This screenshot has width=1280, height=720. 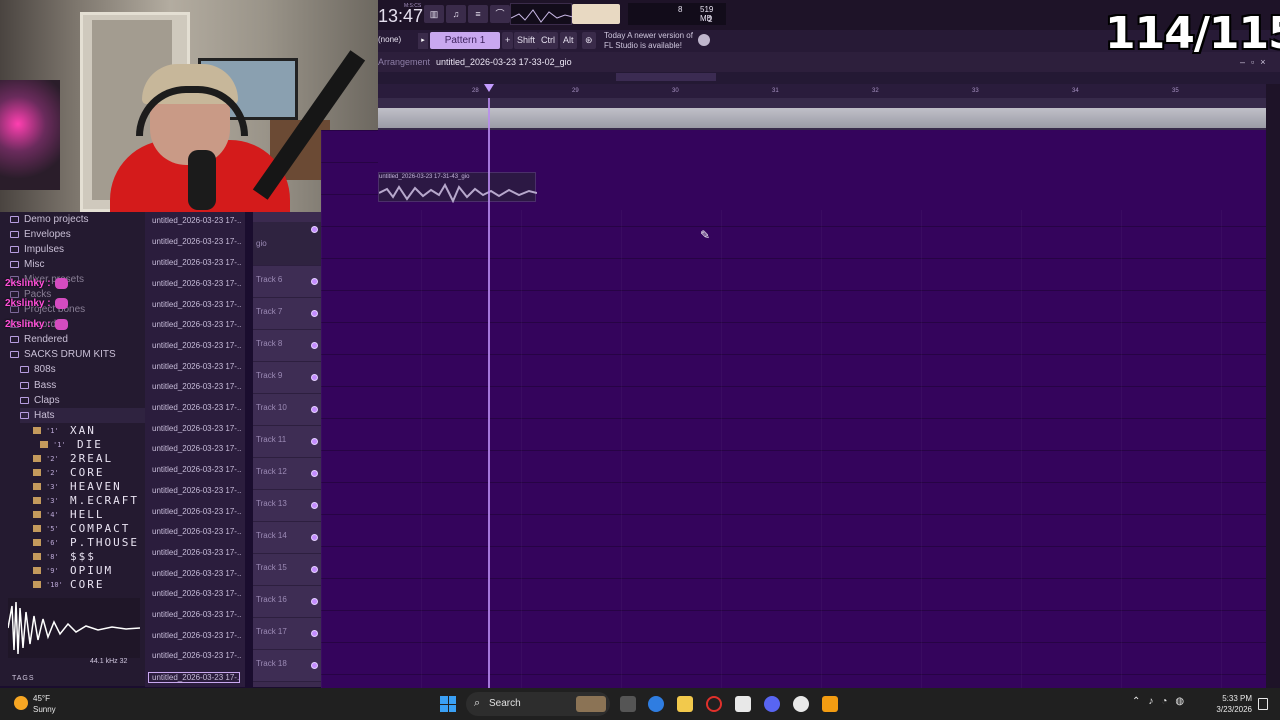 What do you see at coordinates (423, 41) in the screenshot?
I see `play-pattern-icon: ▸` at bounding box center [423, 41].